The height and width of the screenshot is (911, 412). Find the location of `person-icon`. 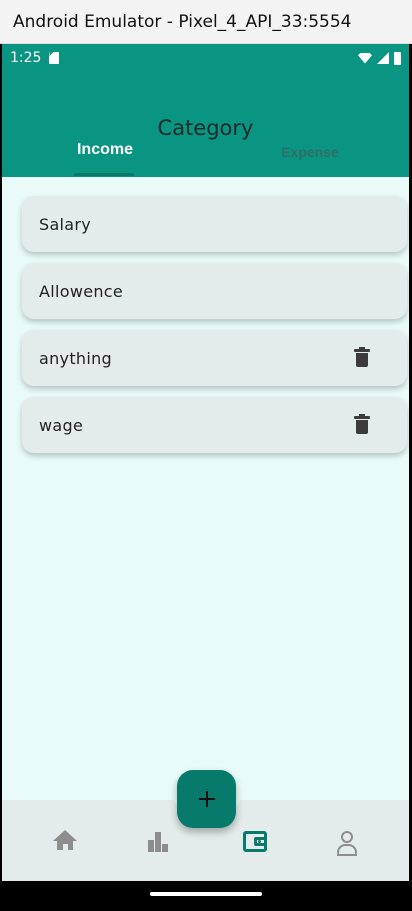

person-icon is located at coordinates (348, 843).